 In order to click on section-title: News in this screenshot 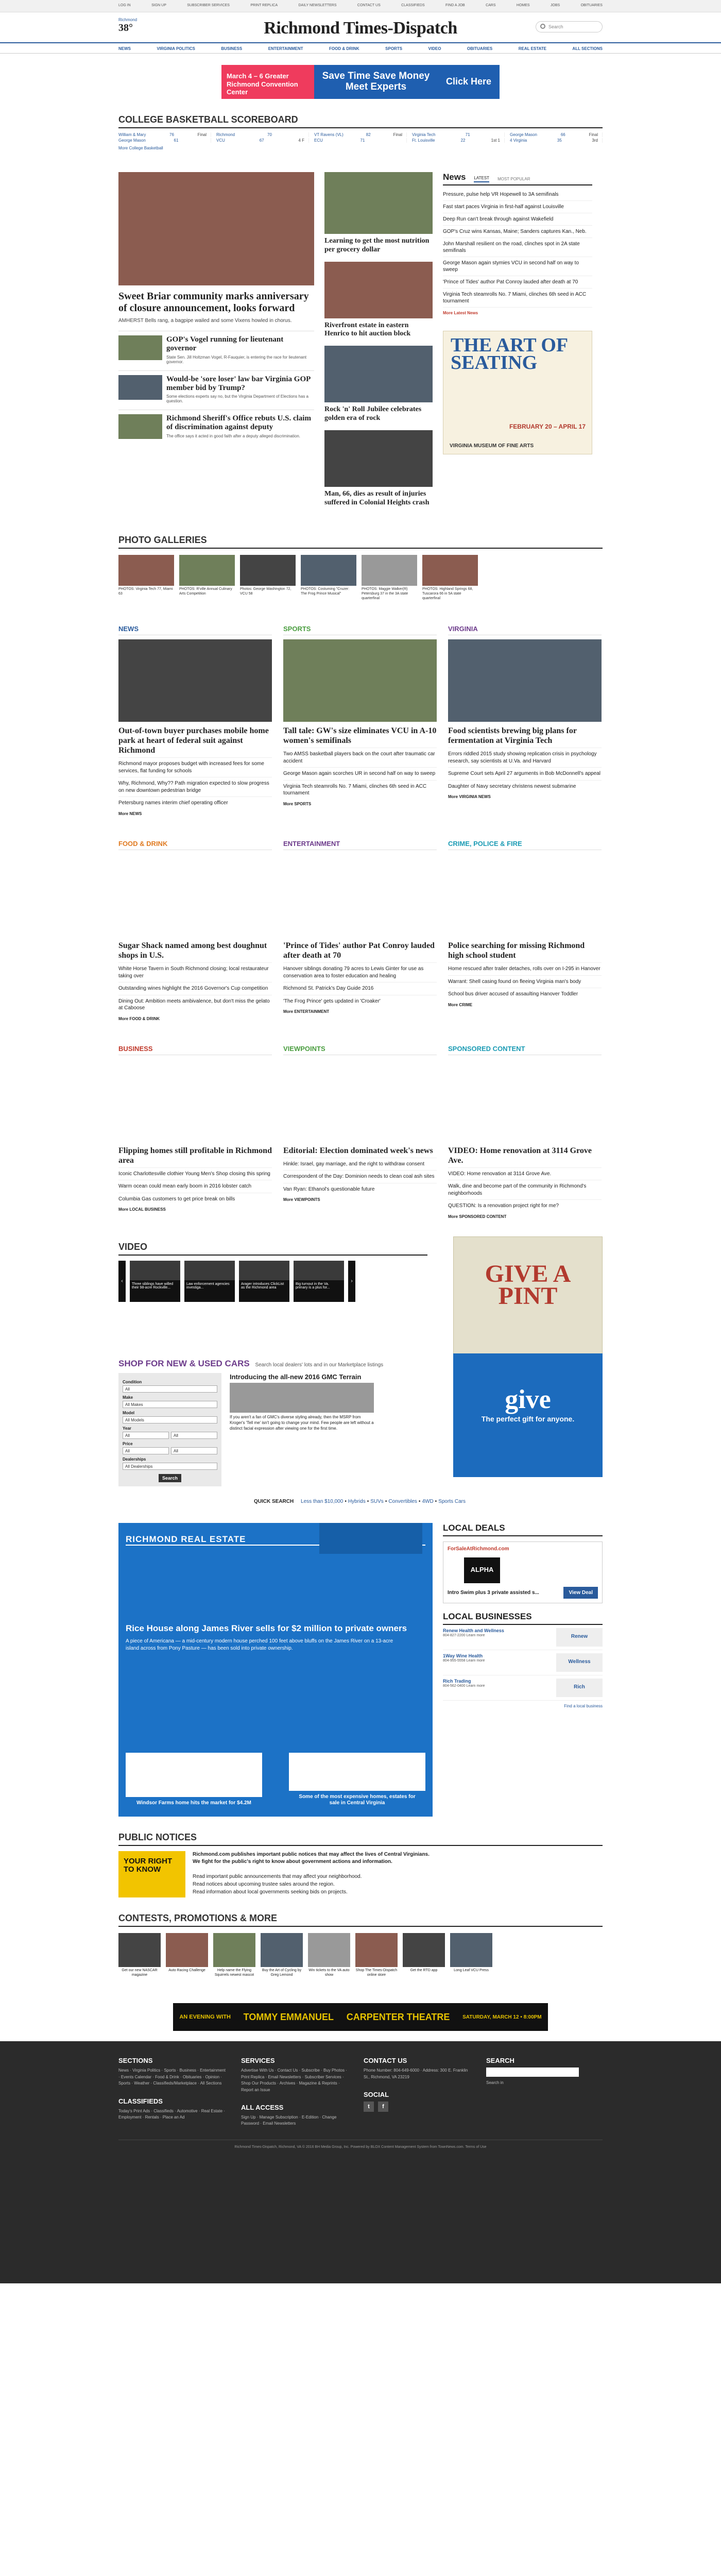, I will do `click(195, 630)`.